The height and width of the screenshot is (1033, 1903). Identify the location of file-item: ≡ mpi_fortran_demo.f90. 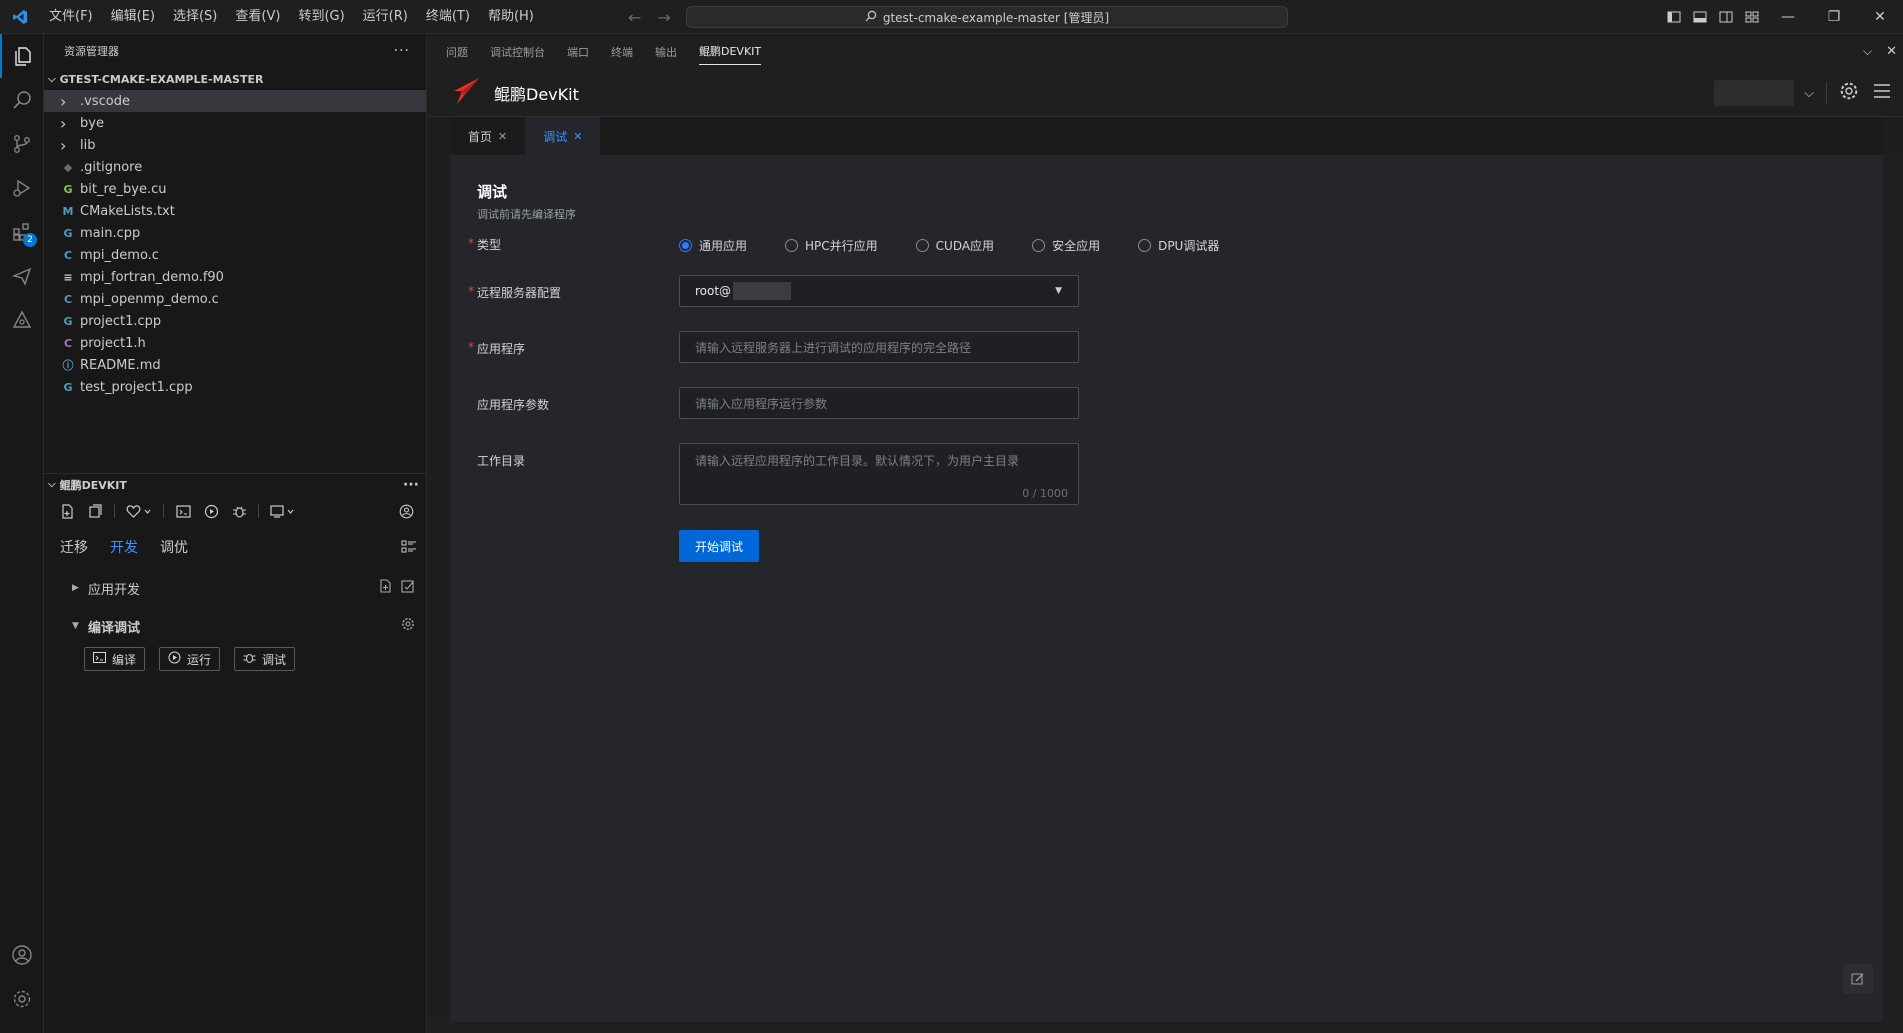
(235, 277).